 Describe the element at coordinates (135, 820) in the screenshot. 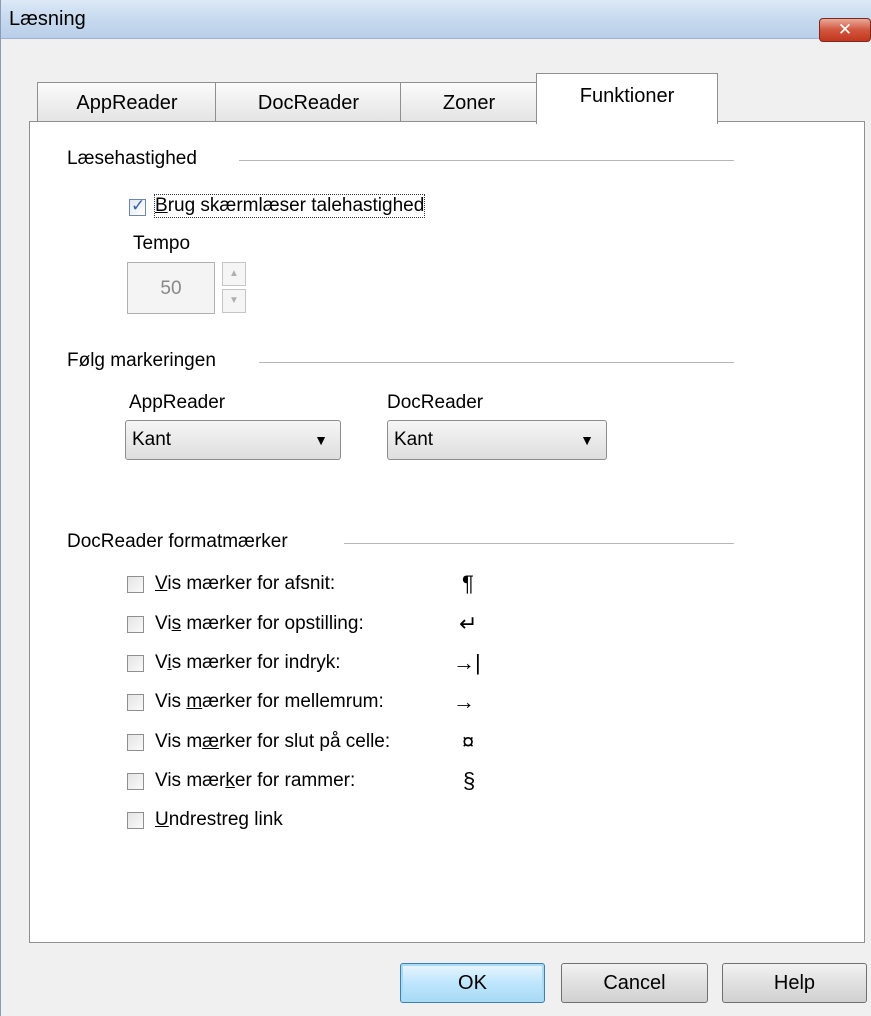

I see `underline-links-checkbox` at that location.